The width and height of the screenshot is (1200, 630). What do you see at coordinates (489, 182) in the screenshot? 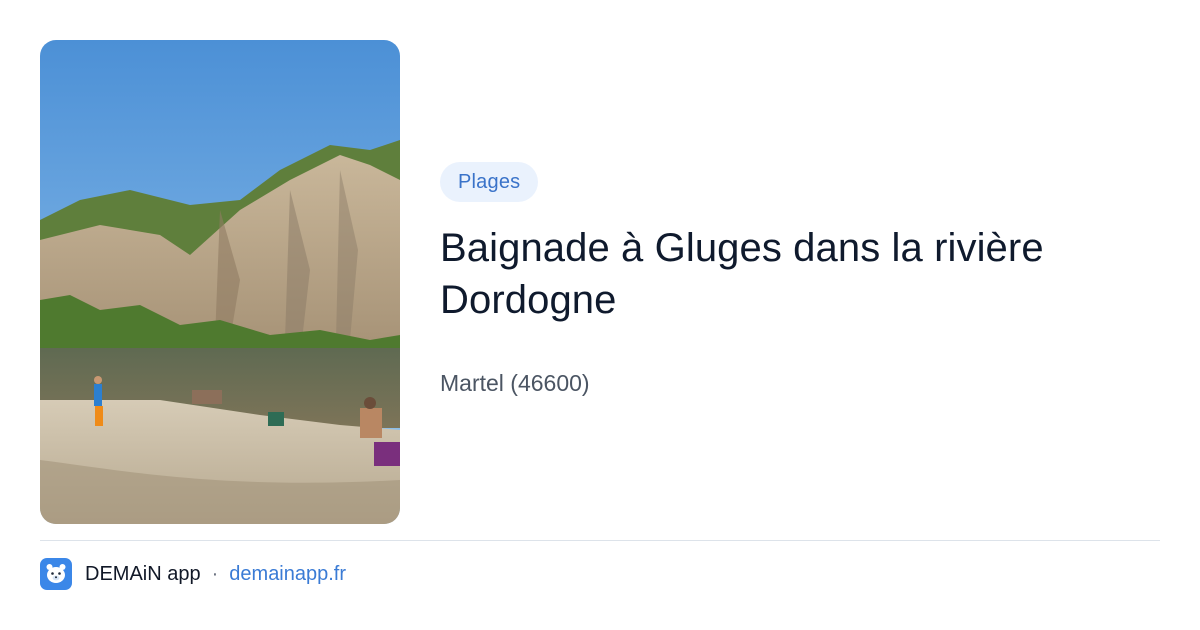
I see `category-badge: Plages` at bounding box center [489, 182].